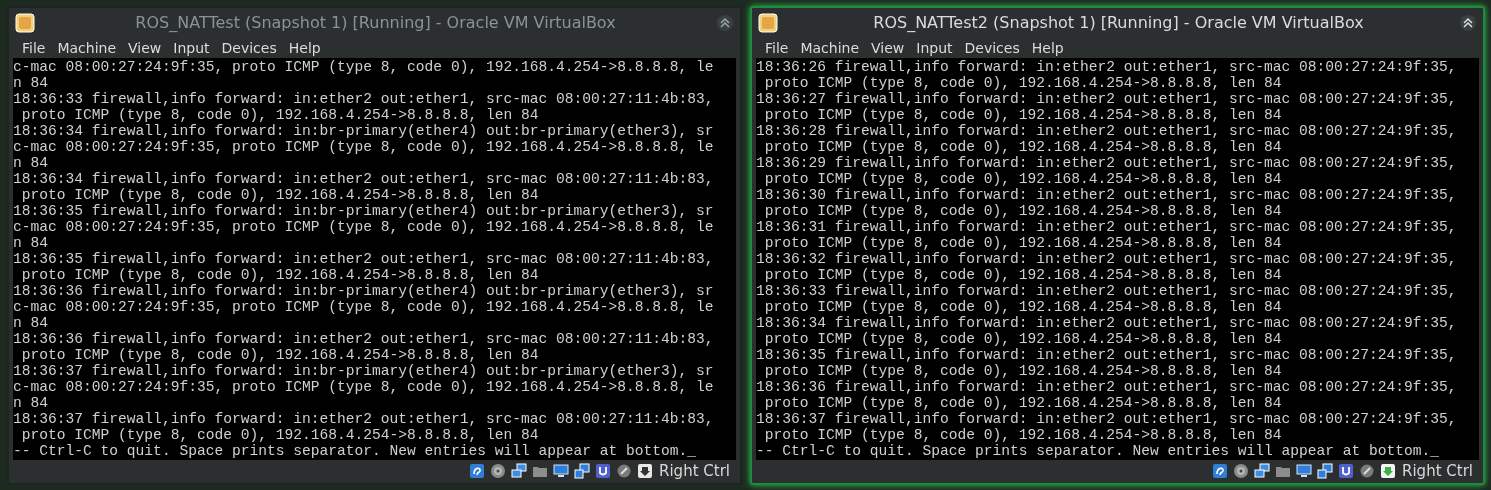 The width and height of the screenshot is (1491, 490). I want to click on terminal-line: 18:36:28 firewall,info forward: in:ether2 out:ether1, src-mac 08:00:27:24:9f:35,, so click(1107, 131).